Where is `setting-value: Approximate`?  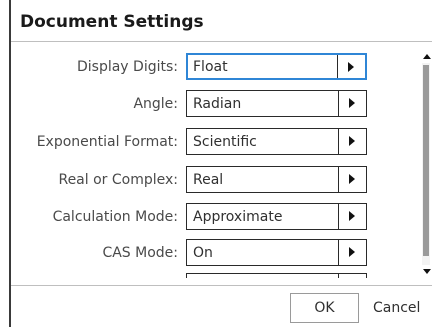
setting-value: Approximate is located at coordinates (238, 217).